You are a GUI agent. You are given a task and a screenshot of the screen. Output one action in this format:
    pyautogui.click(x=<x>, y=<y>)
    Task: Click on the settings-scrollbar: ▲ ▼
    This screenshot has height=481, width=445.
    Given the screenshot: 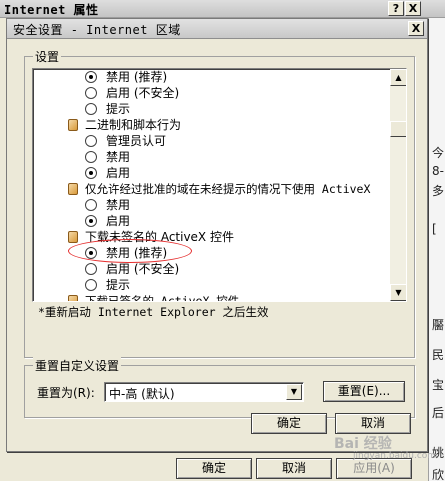 What is the action you would take?
    pyautogui.click(x=398, y=185)
    